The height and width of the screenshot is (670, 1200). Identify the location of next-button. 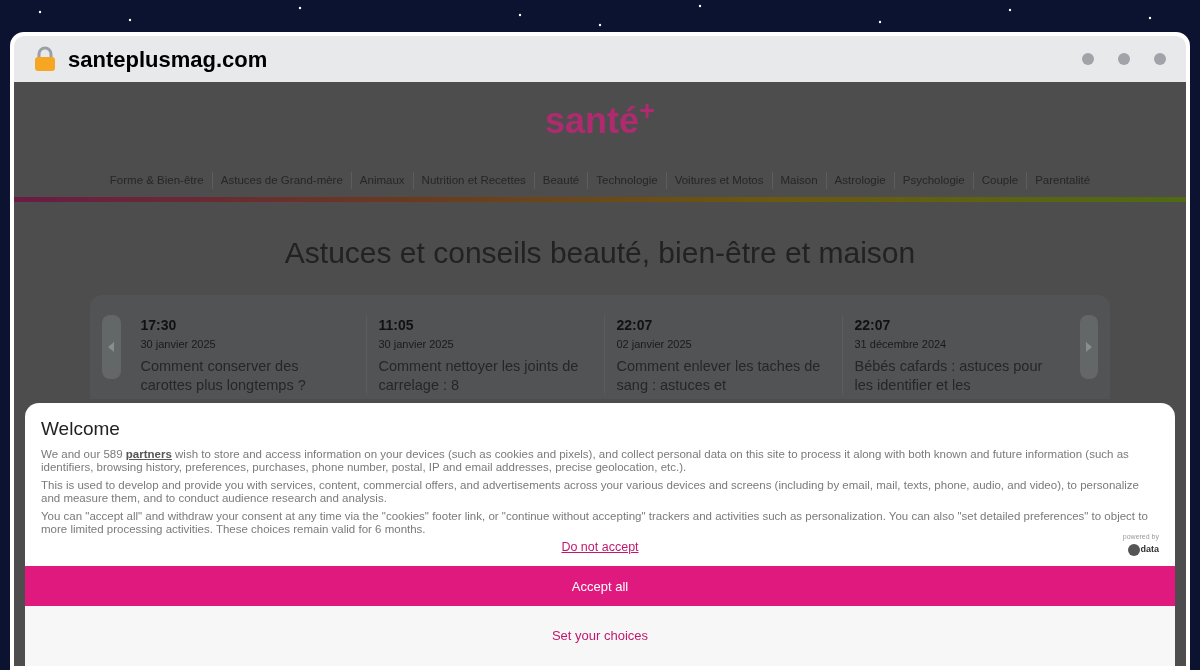
(1088, 347).